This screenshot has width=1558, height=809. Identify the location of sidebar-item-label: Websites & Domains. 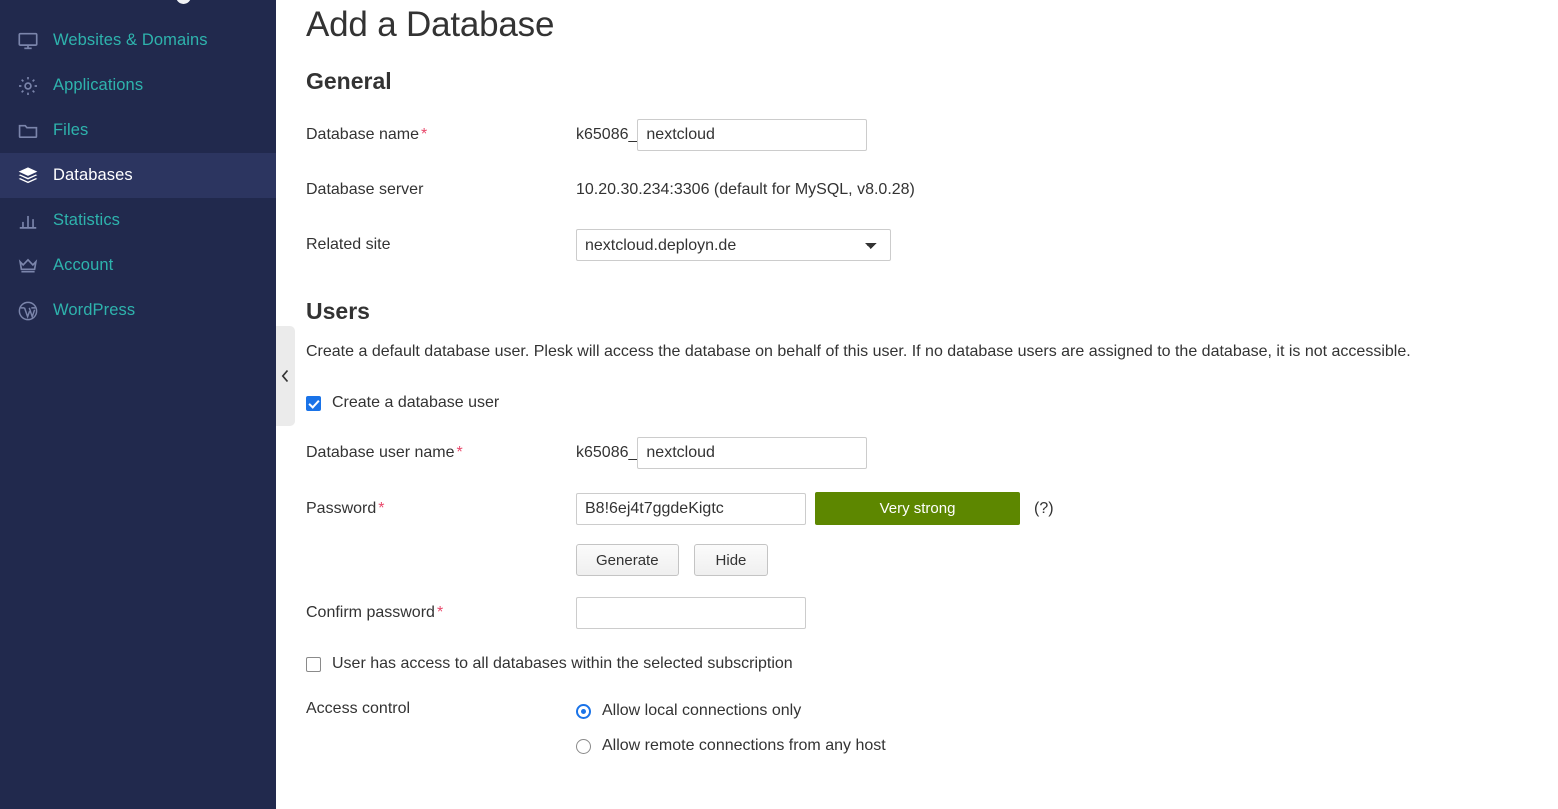
(130, 40).